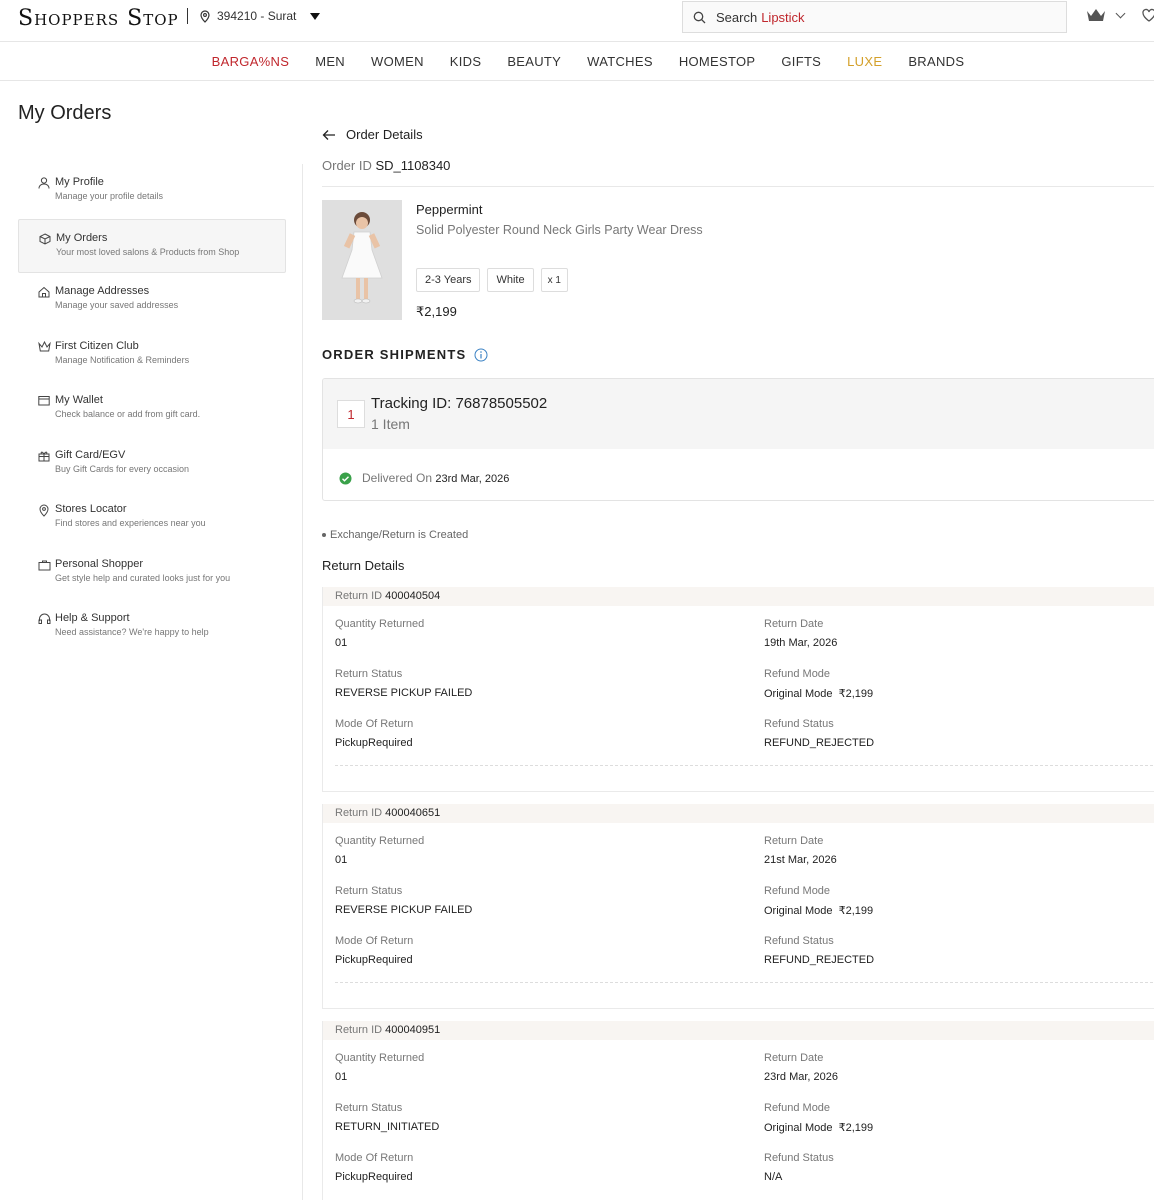  What do you see at coordinates (1147, 15) in the screenshot?
I see `wishlist-heart-icon` at bounding box center [1147, 15].